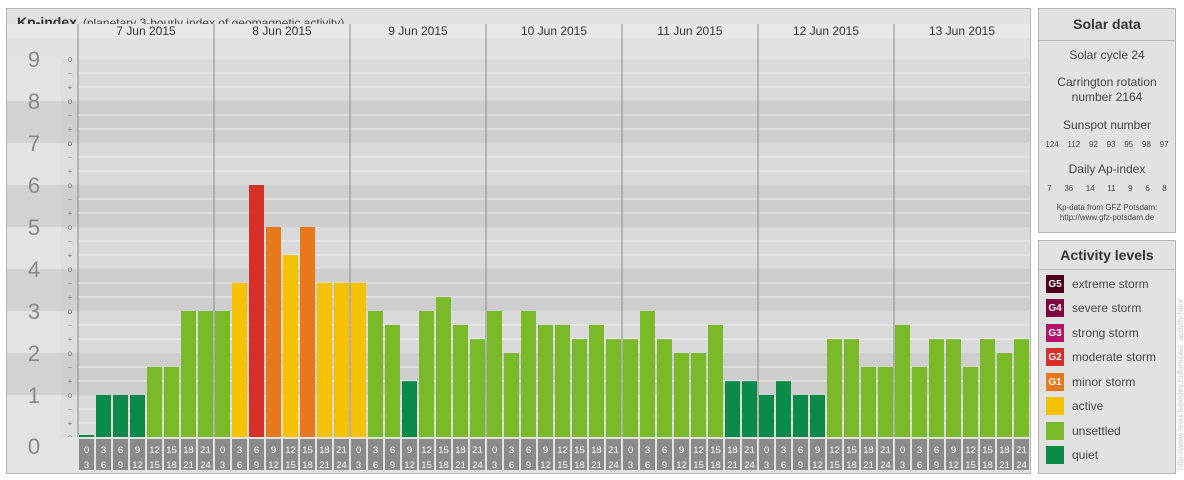 The width and height of the screenshot is (1184, 480). Describe the element at coordinates (1004, 465) in the screenshot. I see `interval-end-label: 21` at that location.